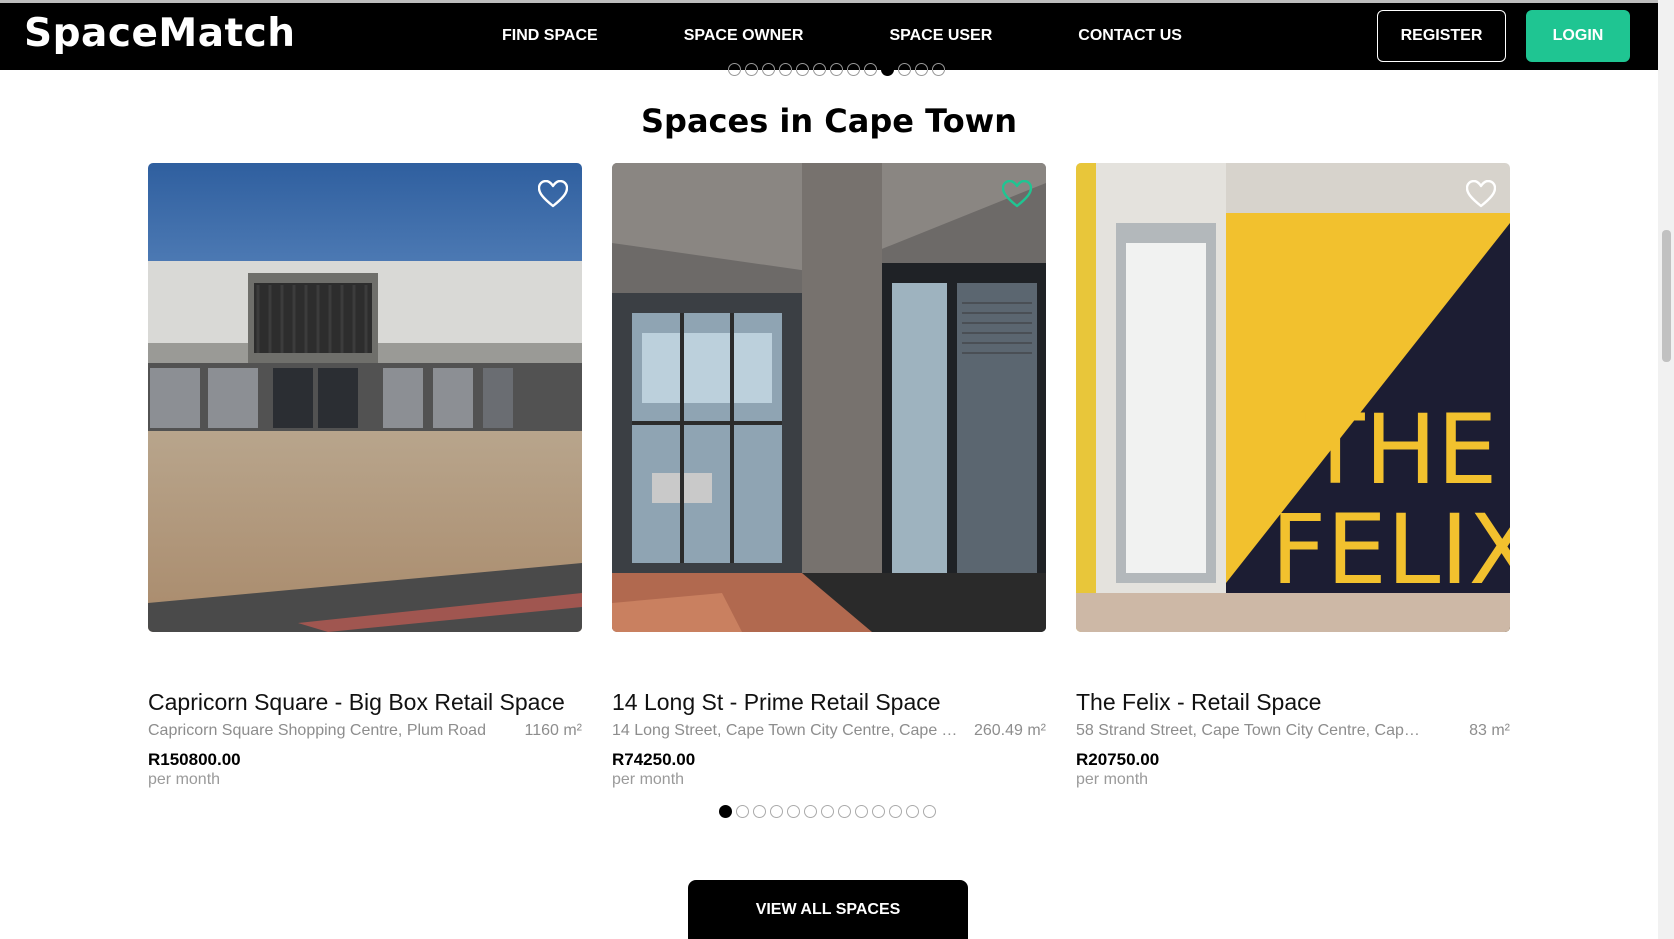 The image size is (1674, 939). Describe the element at coordinates (1009, 730) in the screenshot. I see `listing-area: 260.49 m²` at that location.